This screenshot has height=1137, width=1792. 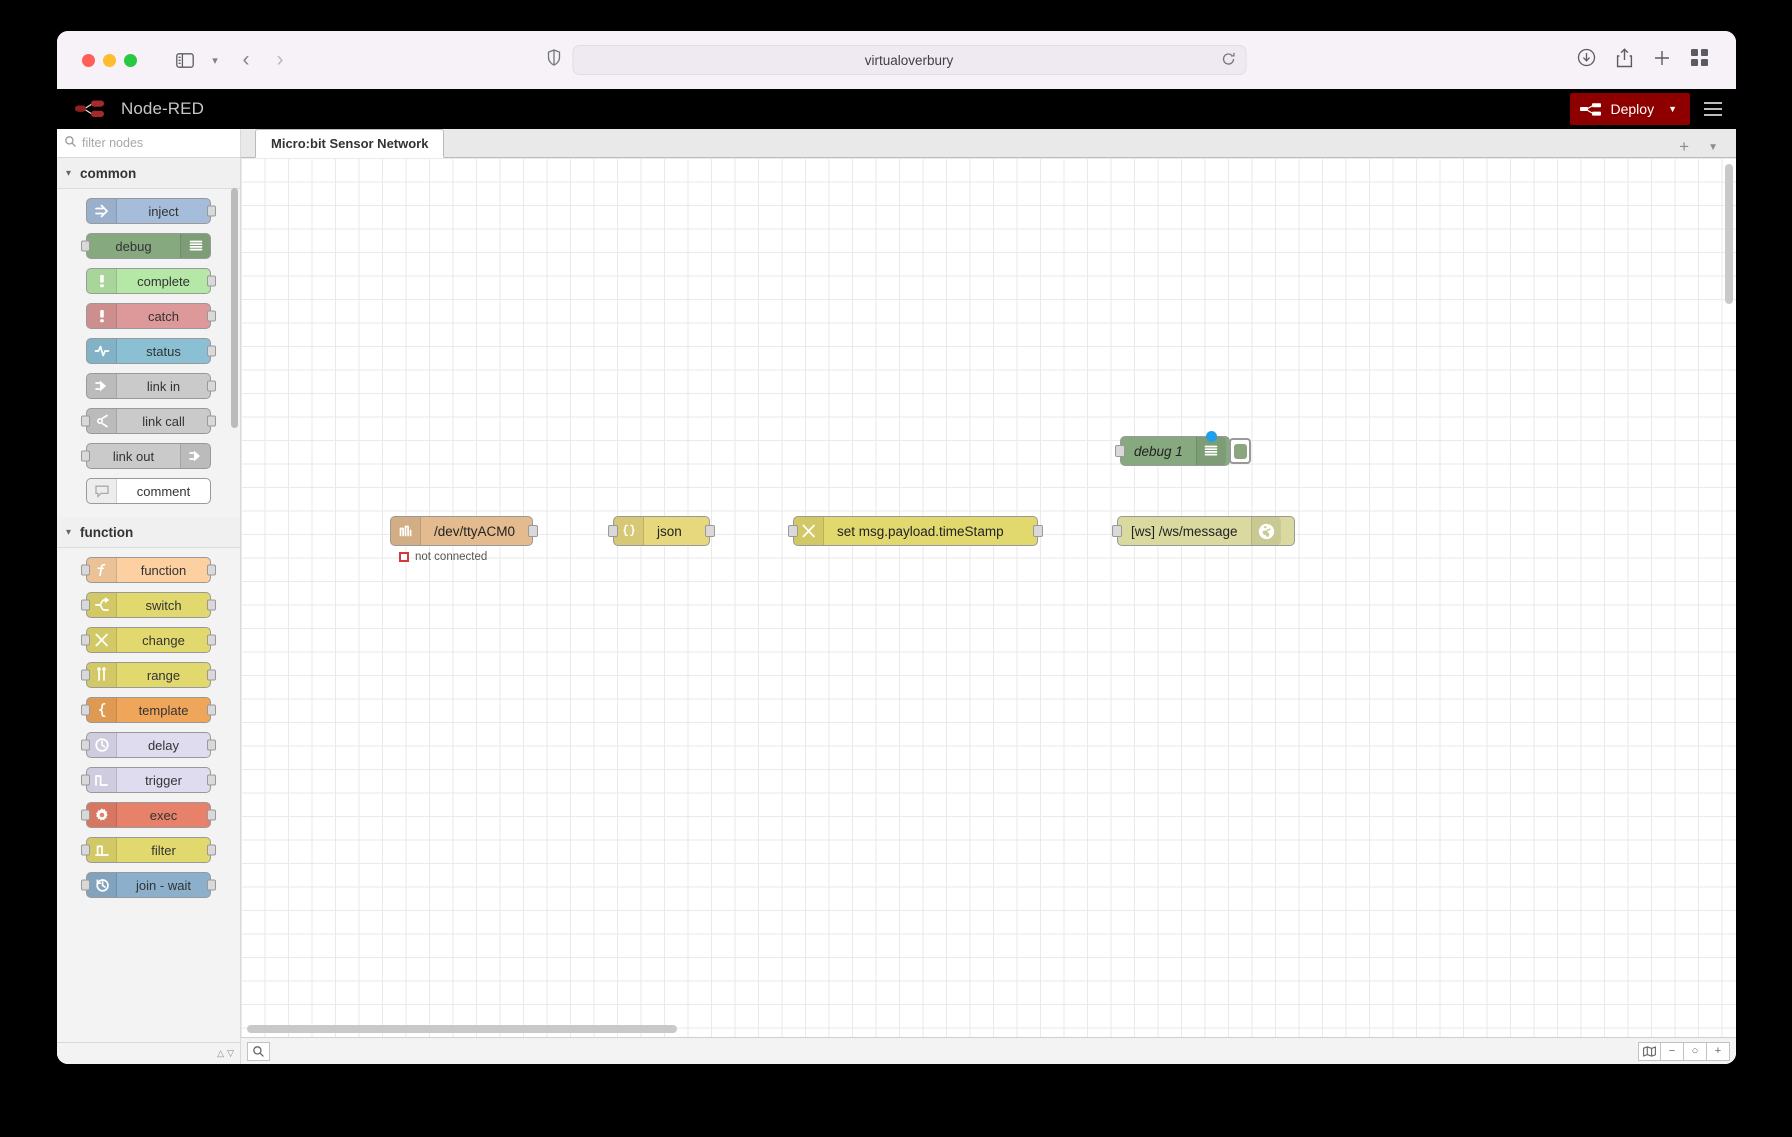 I want to click on minimize-window-button, so click(x=109, y=60).